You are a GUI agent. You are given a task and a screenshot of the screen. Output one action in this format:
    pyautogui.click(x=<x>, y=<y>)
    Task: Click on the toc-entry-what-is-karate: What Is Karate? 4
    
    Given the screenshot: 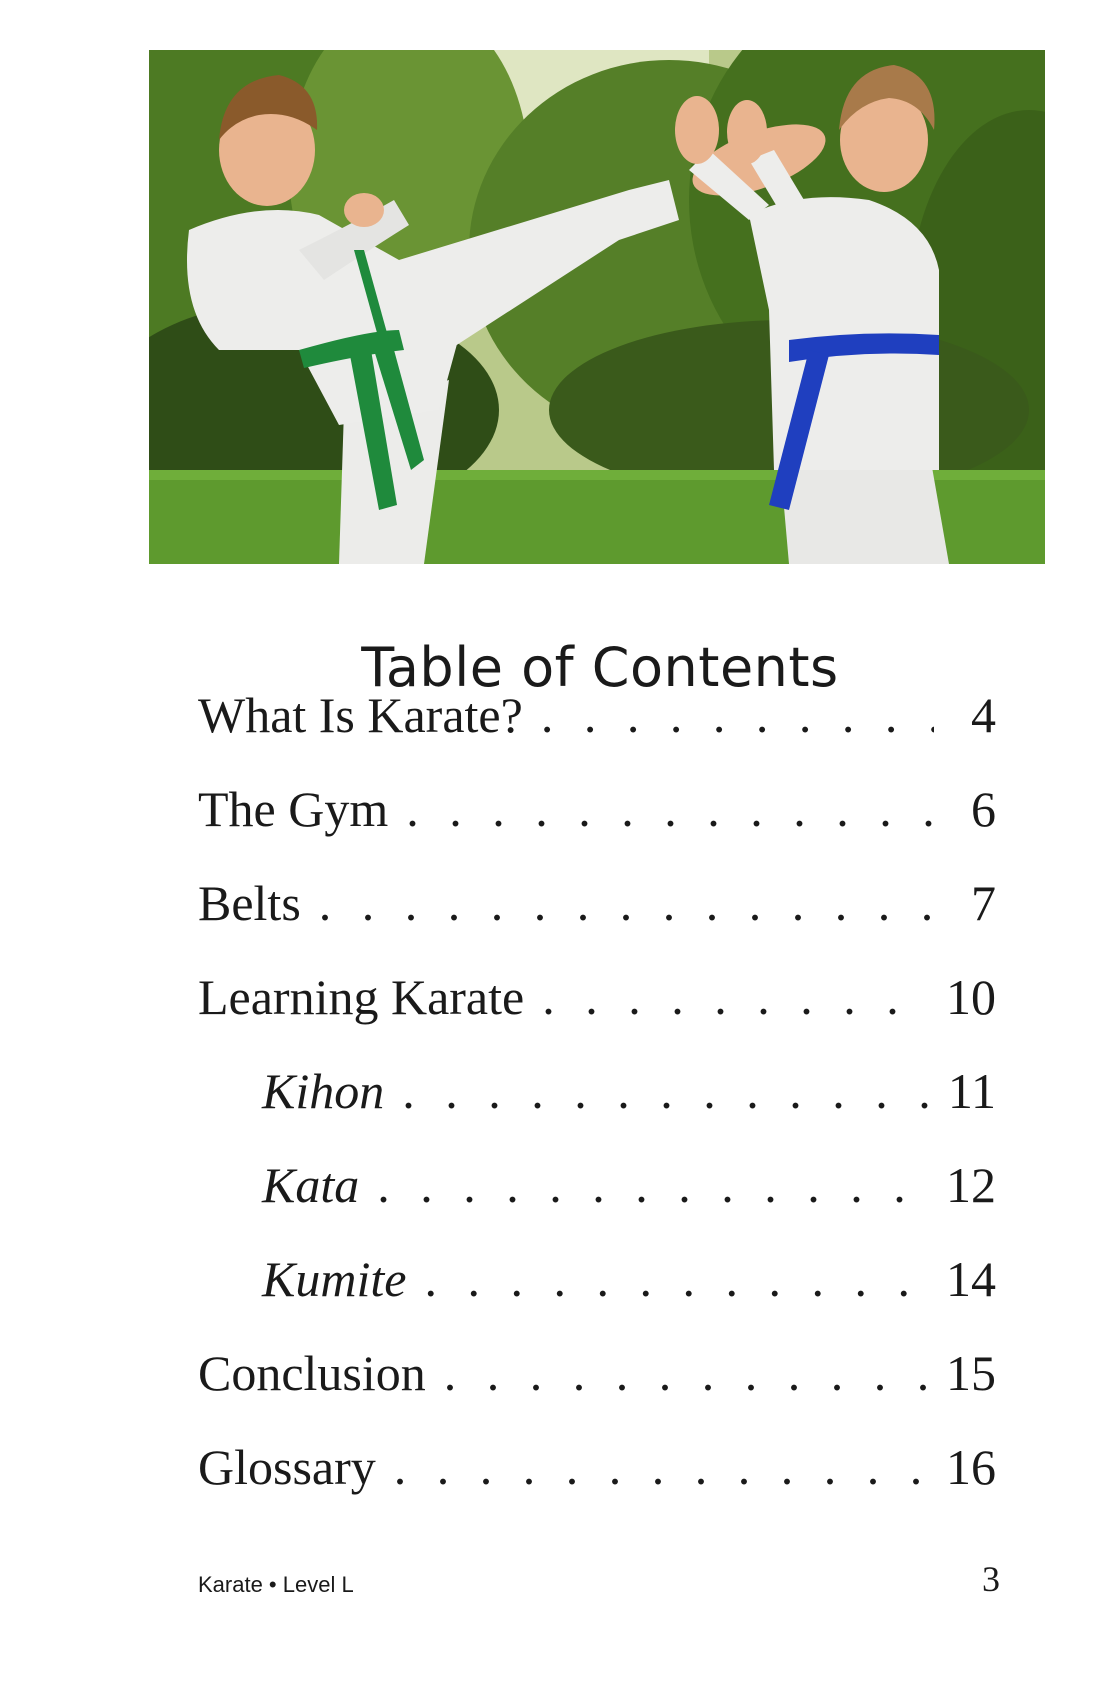 What is the action you would take?
    pyautogui.click(x=597, y=733)
    